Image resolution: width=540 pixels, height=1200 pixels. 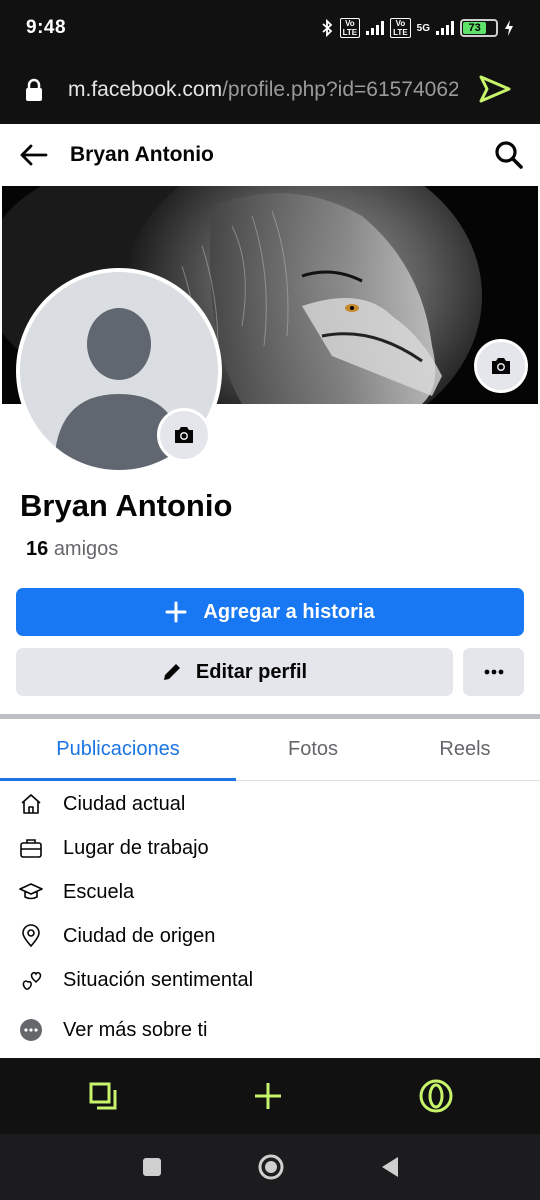 I want to click on back-triangle-icon, so click(x=390, y=1167).